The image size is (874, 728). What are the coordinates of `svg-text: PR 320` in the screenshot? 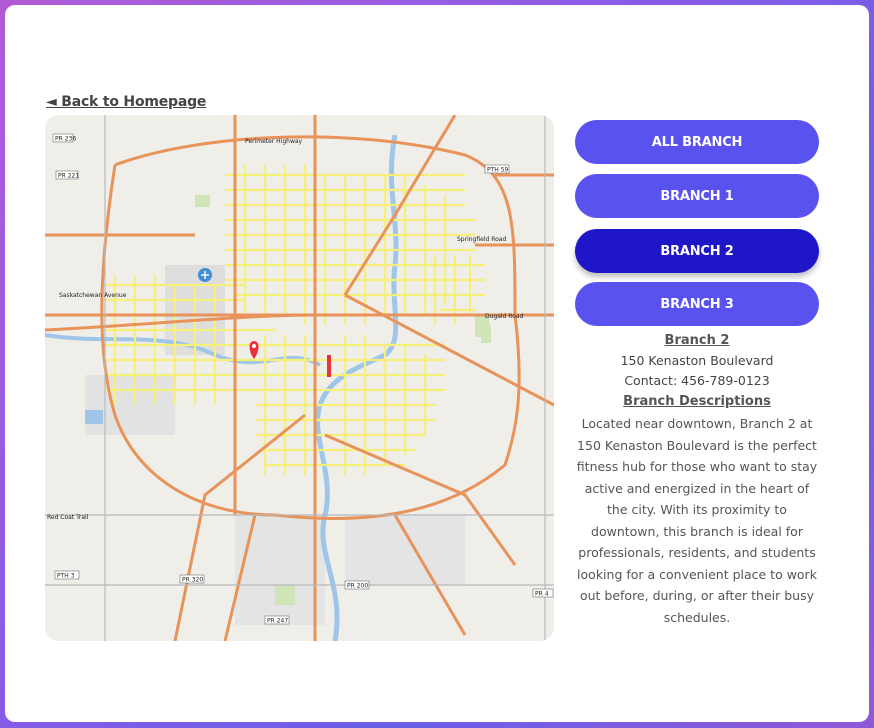 It's located at (192, 580).